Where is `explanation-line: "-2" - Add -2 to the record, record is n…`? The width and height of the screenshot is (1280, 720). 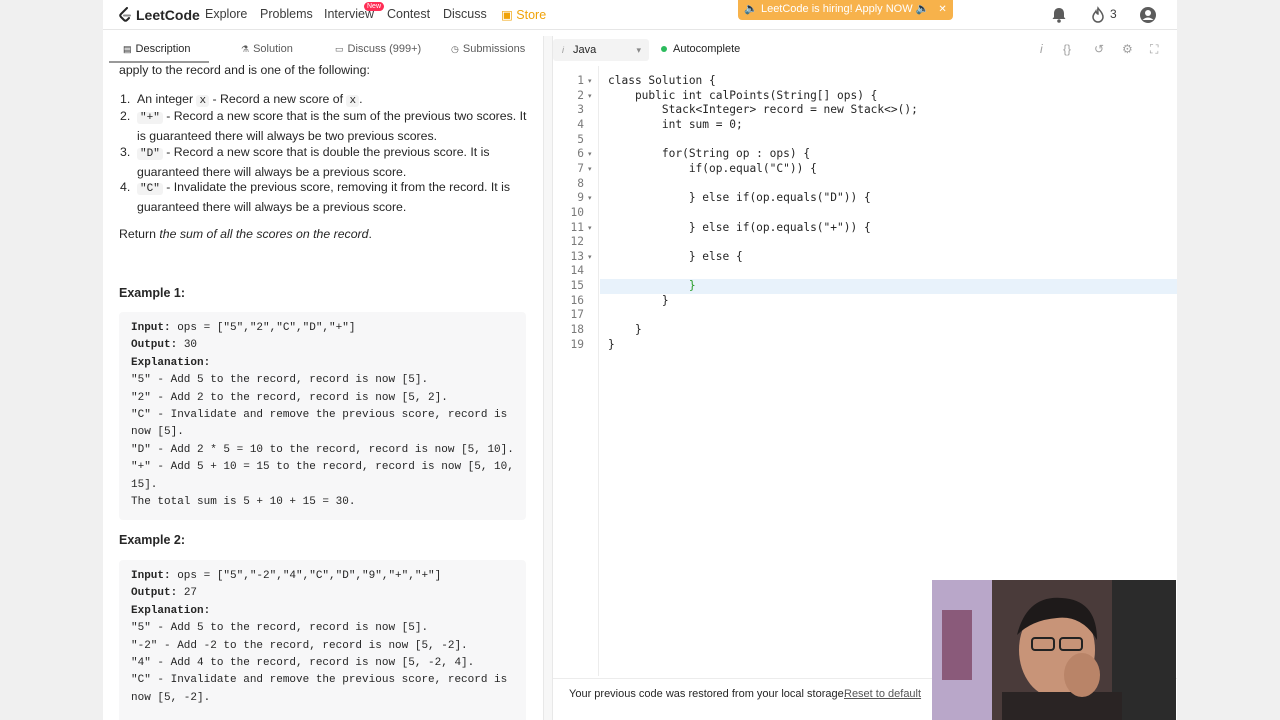
explanation-line: "-2" - Add -2 to the record, record is n… is located at coordinates (299, 645).